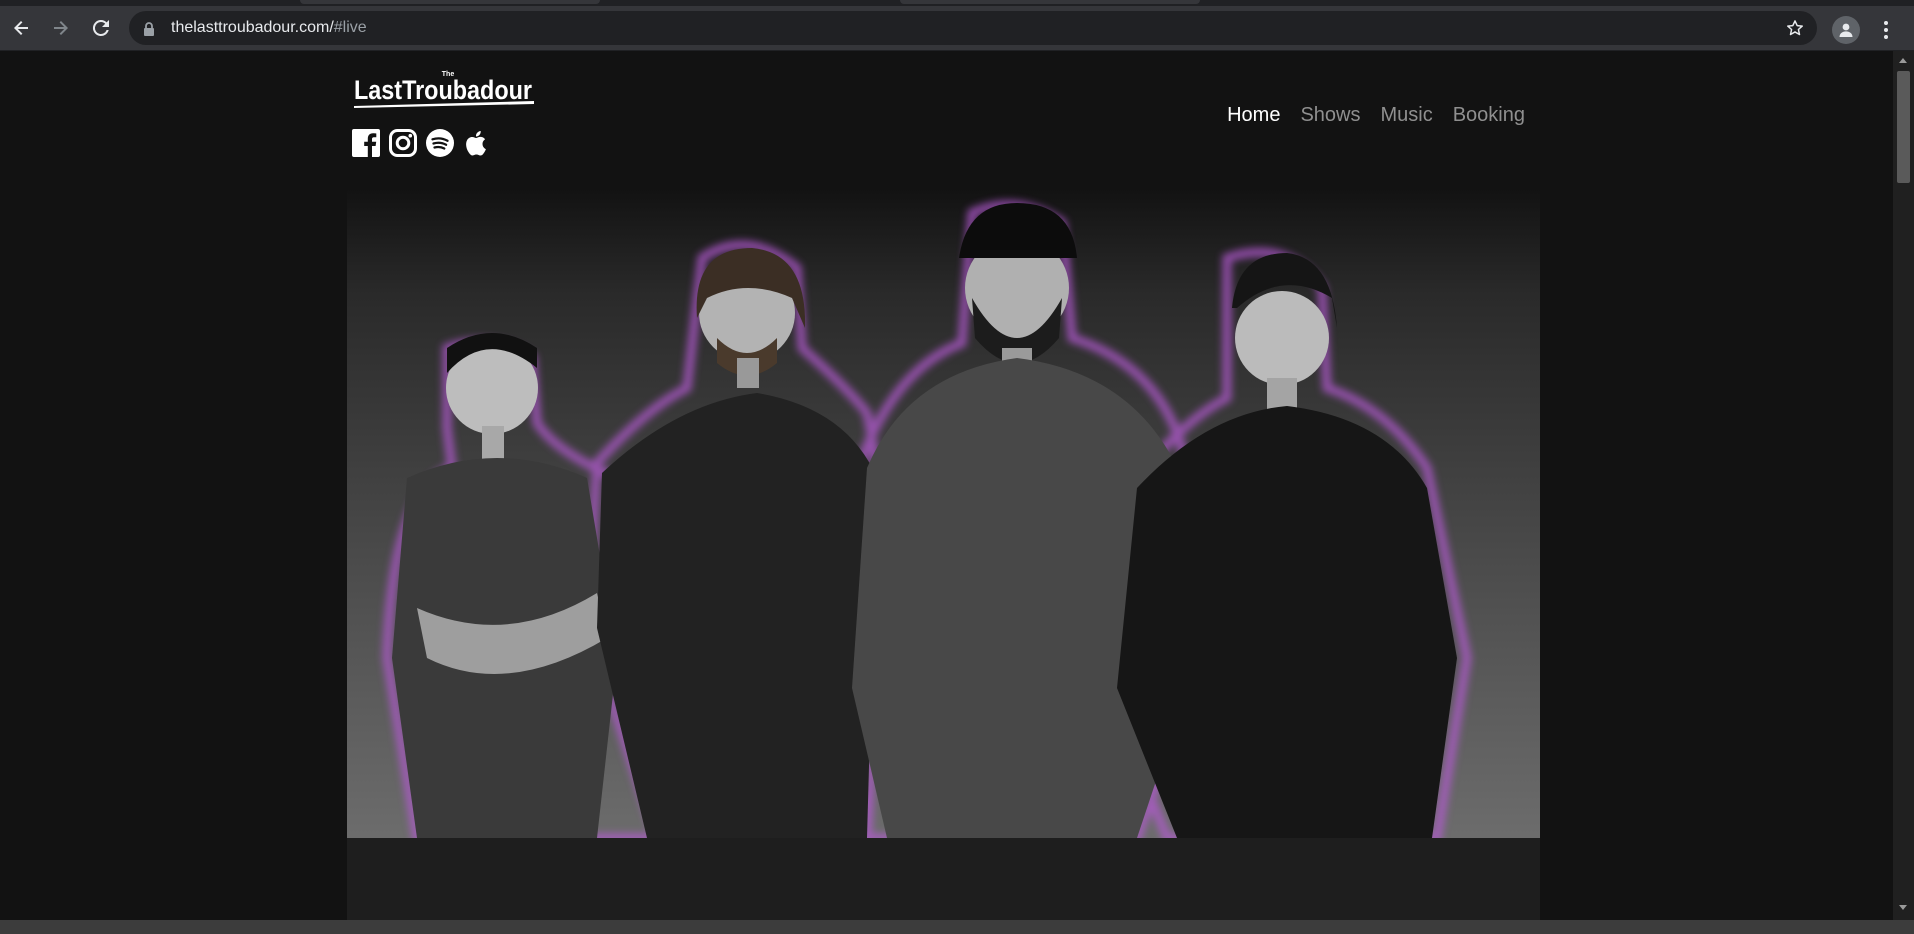  Describe the element at coordinates (403, 143) in the screenshot. I see `instagram-icon` at that location.